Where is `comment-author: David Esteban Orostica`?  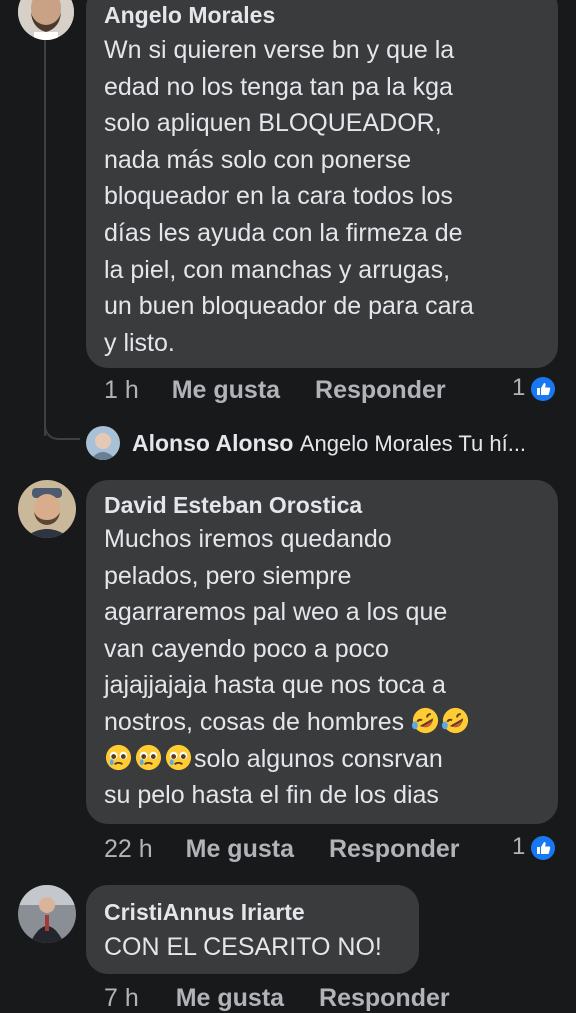 comment-author: David Esteban Orostica is located at coordinates (322, 505).